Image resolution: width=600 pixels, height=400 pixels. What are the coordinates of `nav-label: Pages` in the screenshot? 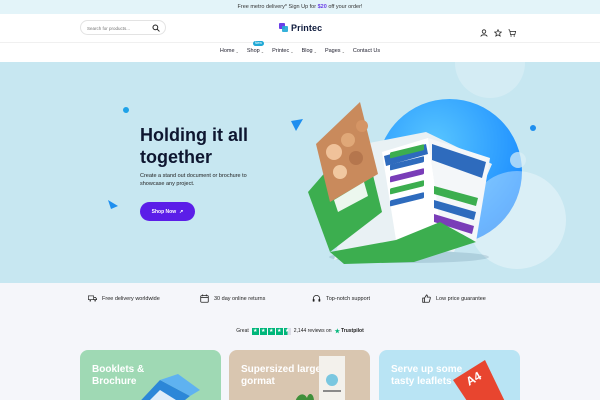 It's located at (332, 51).